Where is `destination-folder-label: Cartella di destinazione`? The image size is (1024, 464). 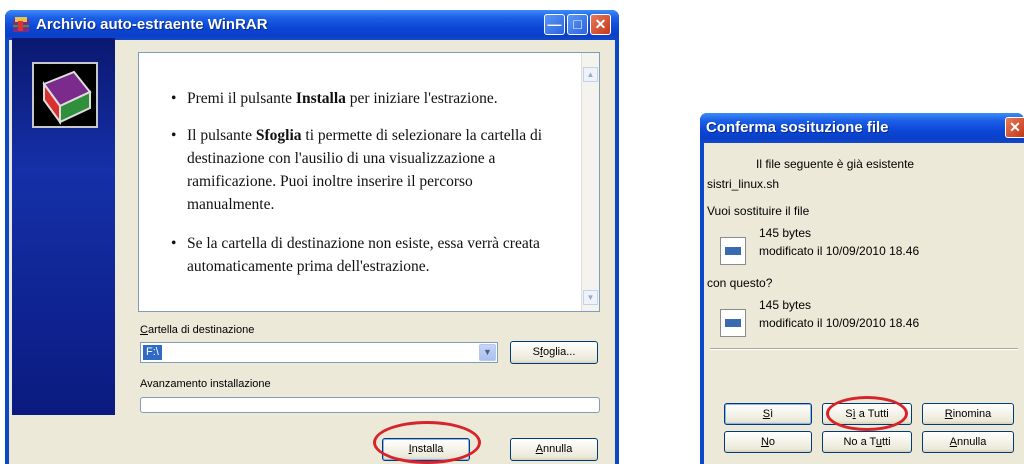
destination-folder-label: Cartella di destinazione is located at coordinates (197, 330).